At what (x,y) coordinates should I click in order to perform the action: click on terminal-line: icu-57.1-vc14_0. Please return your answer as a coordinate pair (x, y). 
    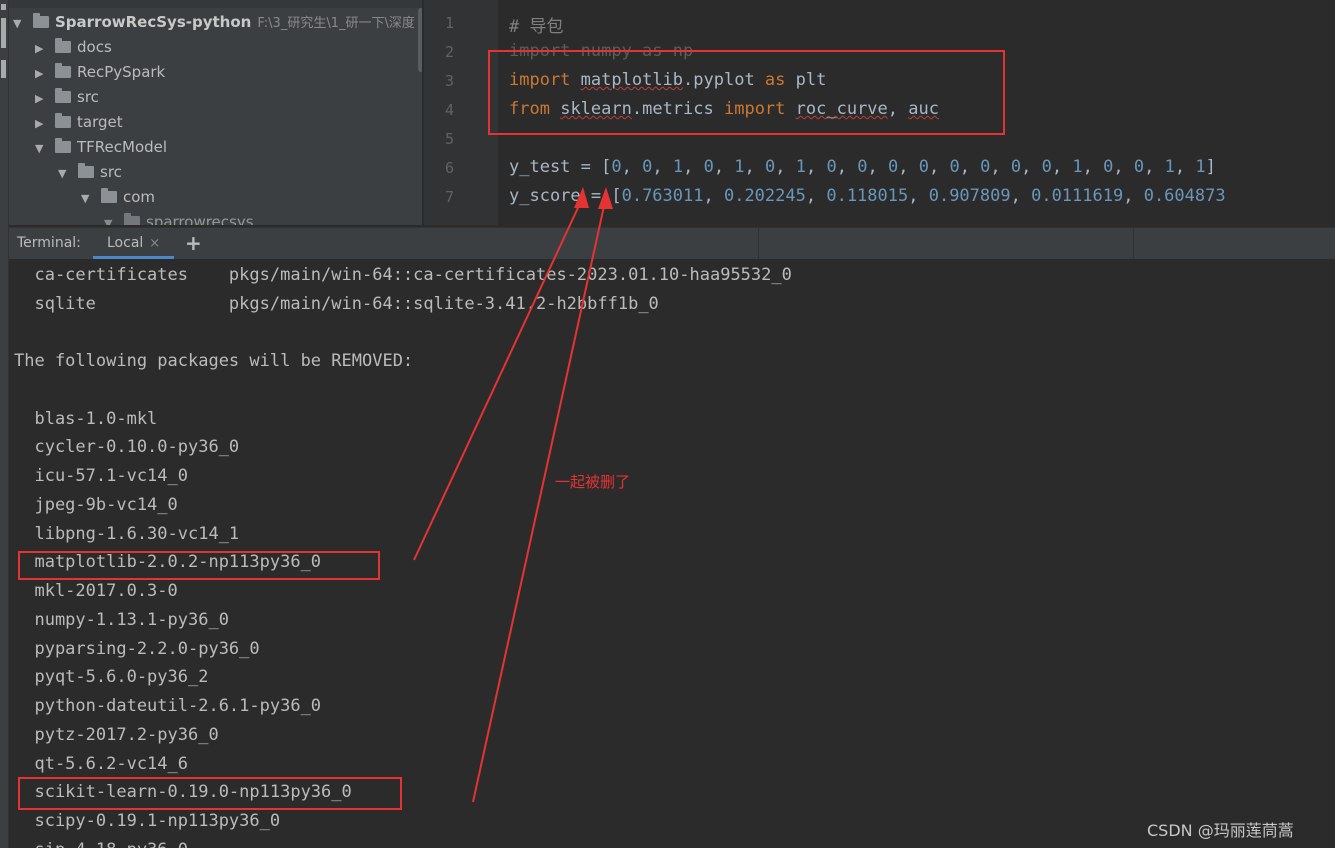
    Looking at the image, I should click on (101, 476).